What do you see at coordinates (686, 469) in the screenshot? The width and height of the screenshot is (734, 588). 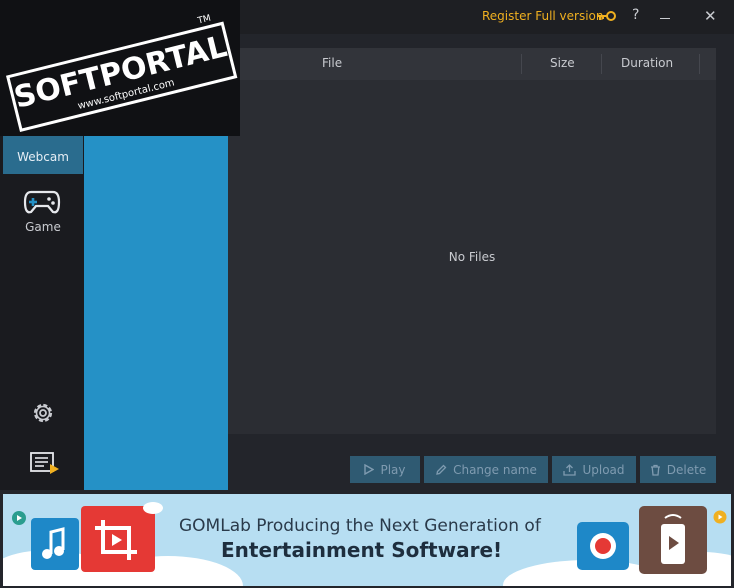 I see `delete-label: Delete` at bounding box center [686, 469].